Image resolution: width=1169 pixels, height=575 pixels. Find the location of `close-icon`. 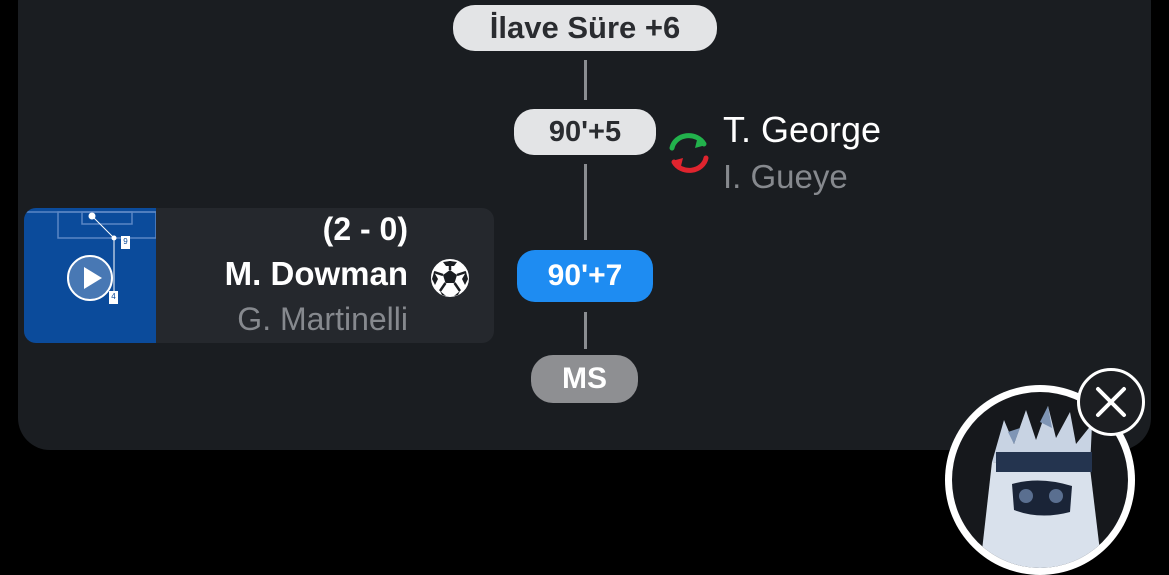

close-icon is located at coordinates (1111, 402).